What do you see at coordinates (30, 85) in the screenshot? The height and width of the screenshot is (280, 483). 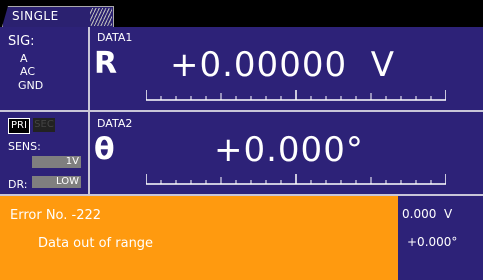 I see `sig-option-gnd: GND` at bounding box center [30, 85].